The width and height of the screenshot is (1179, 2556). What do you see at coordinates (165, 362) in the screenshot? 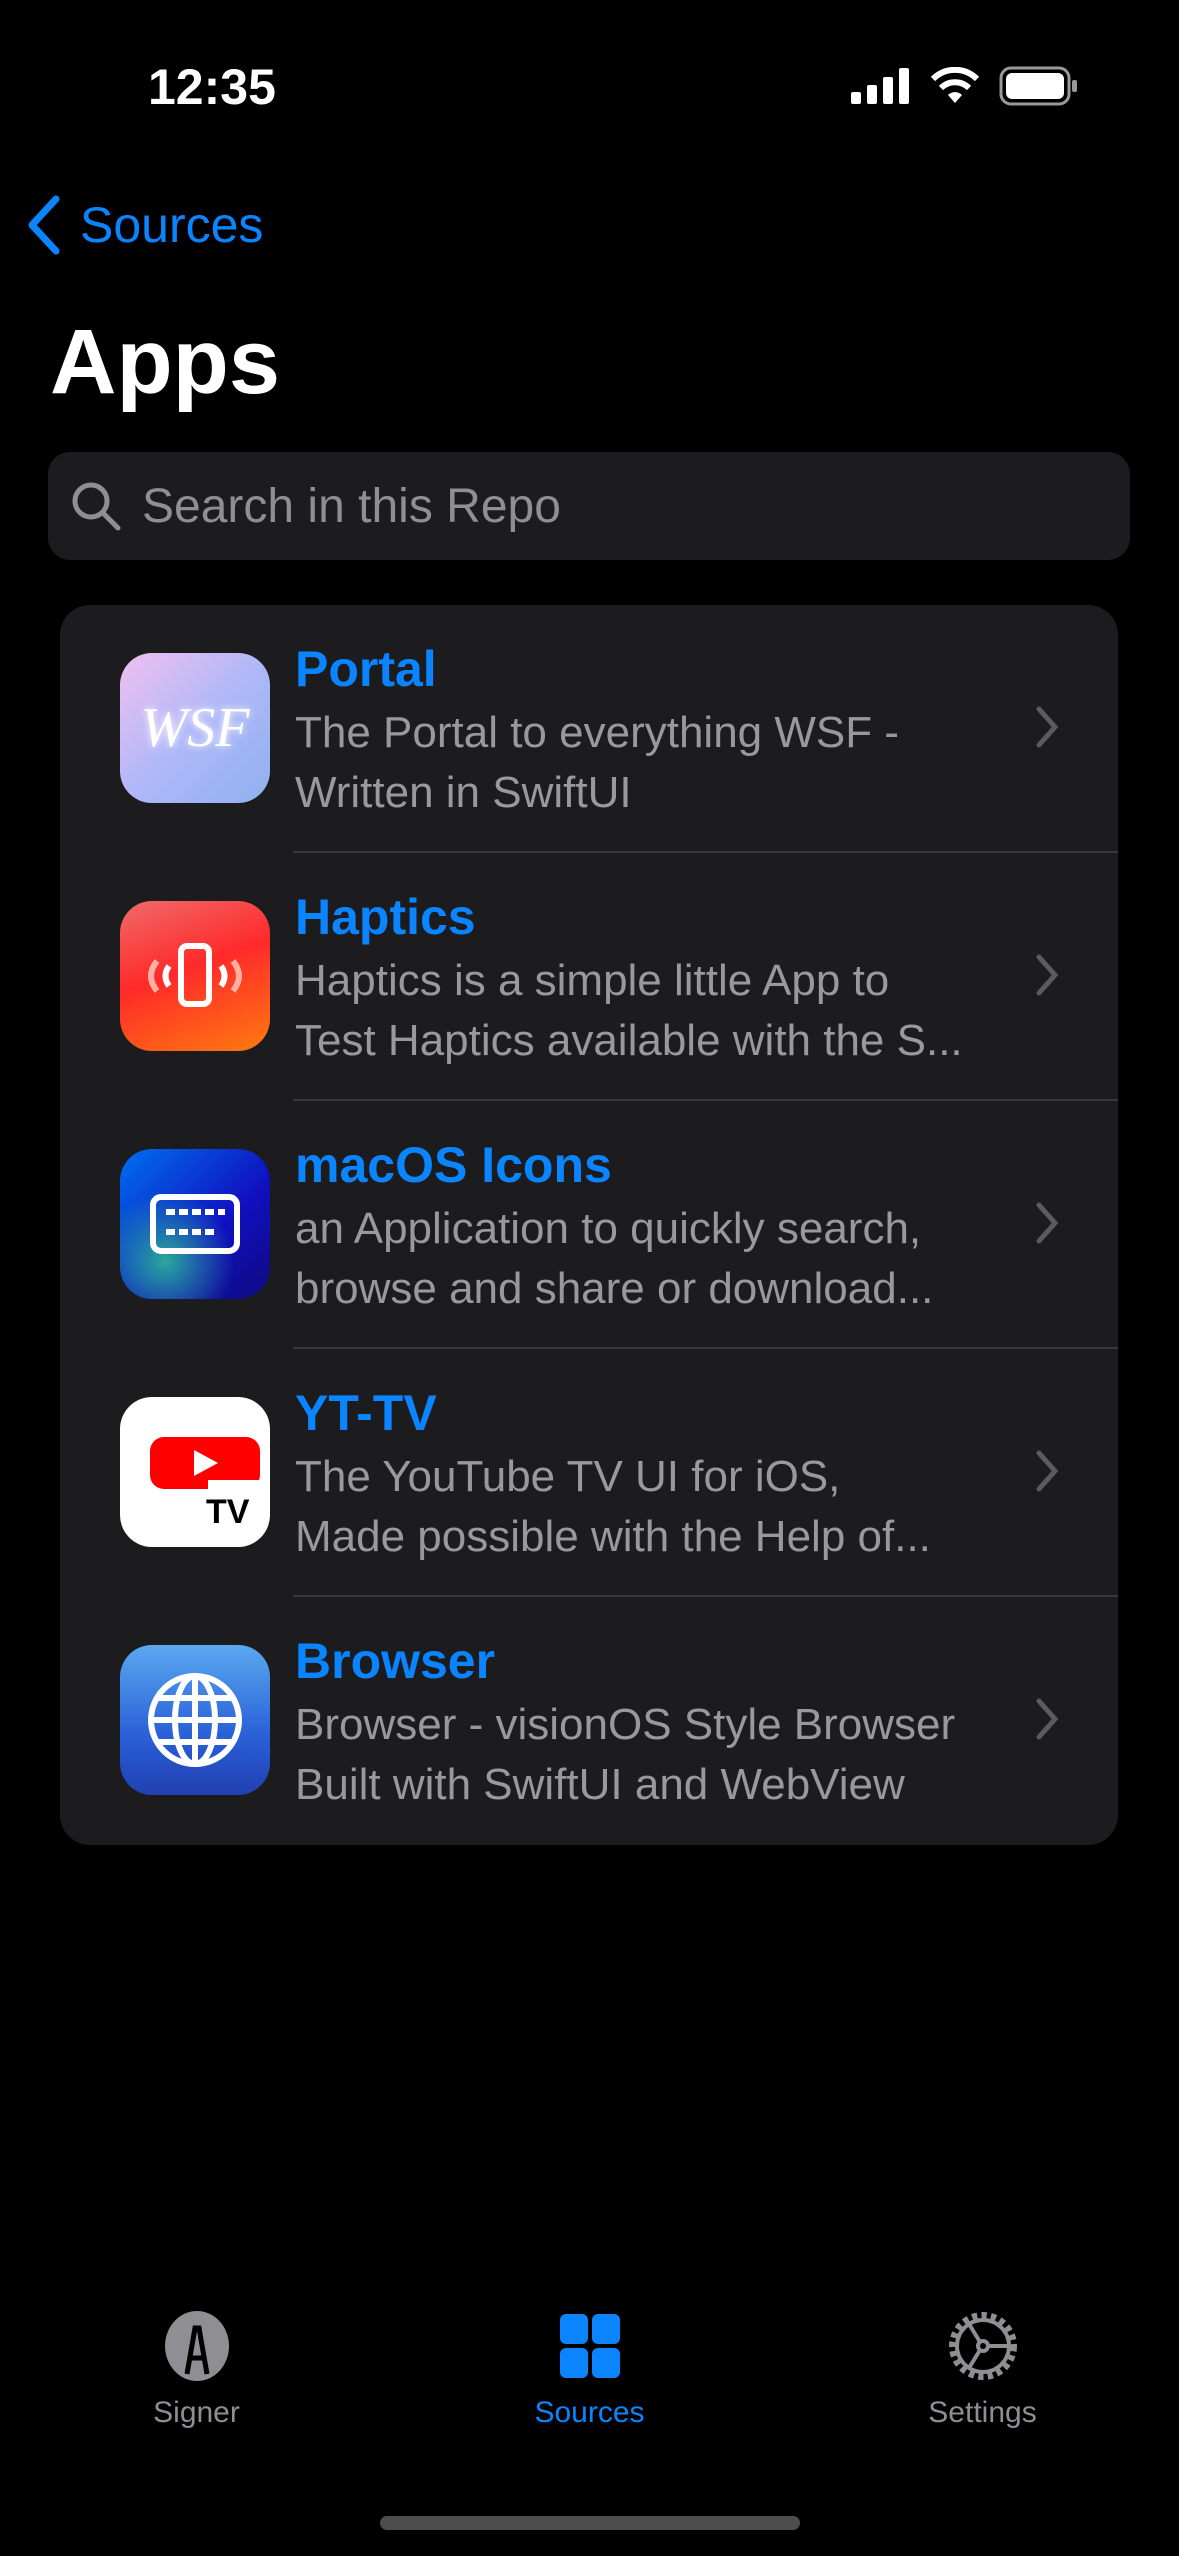
I see `page-title: Apps` at bounding box center [165, 362].